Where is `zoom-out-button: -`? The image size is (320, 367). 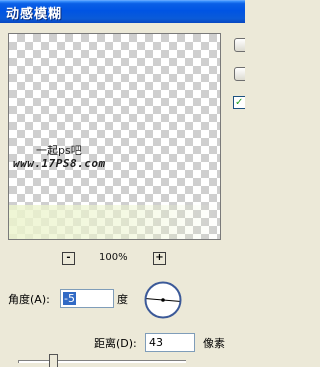 zoom-out-button: - is located at coordinates (68, 258).